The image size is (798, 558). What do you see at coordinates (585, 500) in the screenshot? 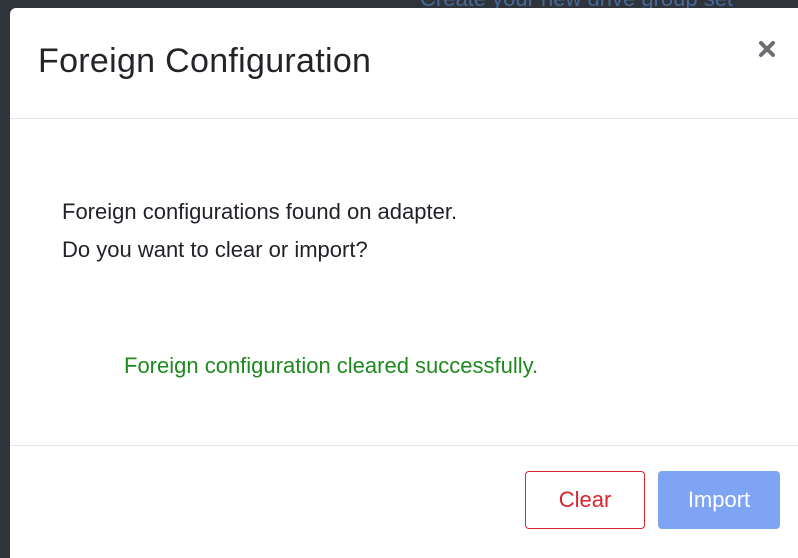
I see `clear-button: Clear` at bounding box center [585, 500].